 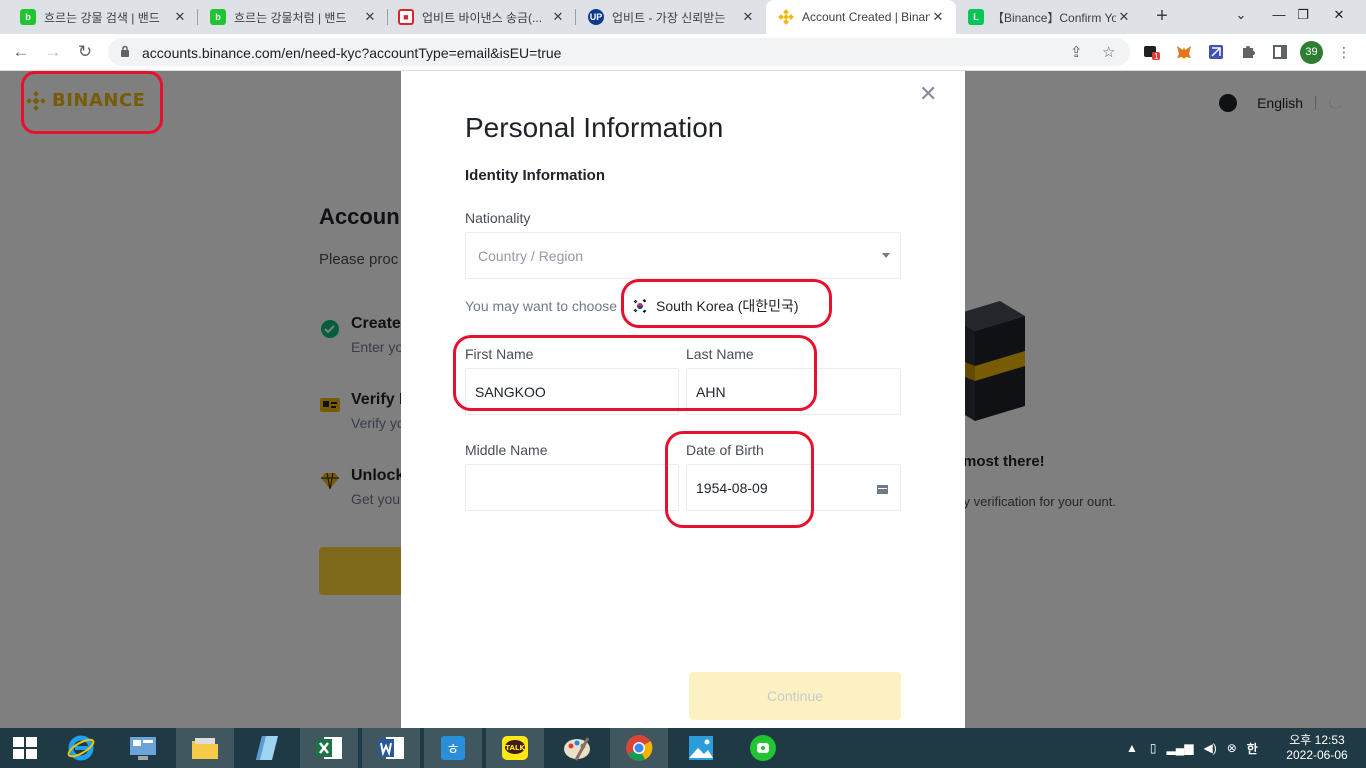 What do you see at coordinates (1132, 748) in the screenshot?
I see `show-hidden-icons-chevron-icon: ▲` at bounding box center [1132, 748].